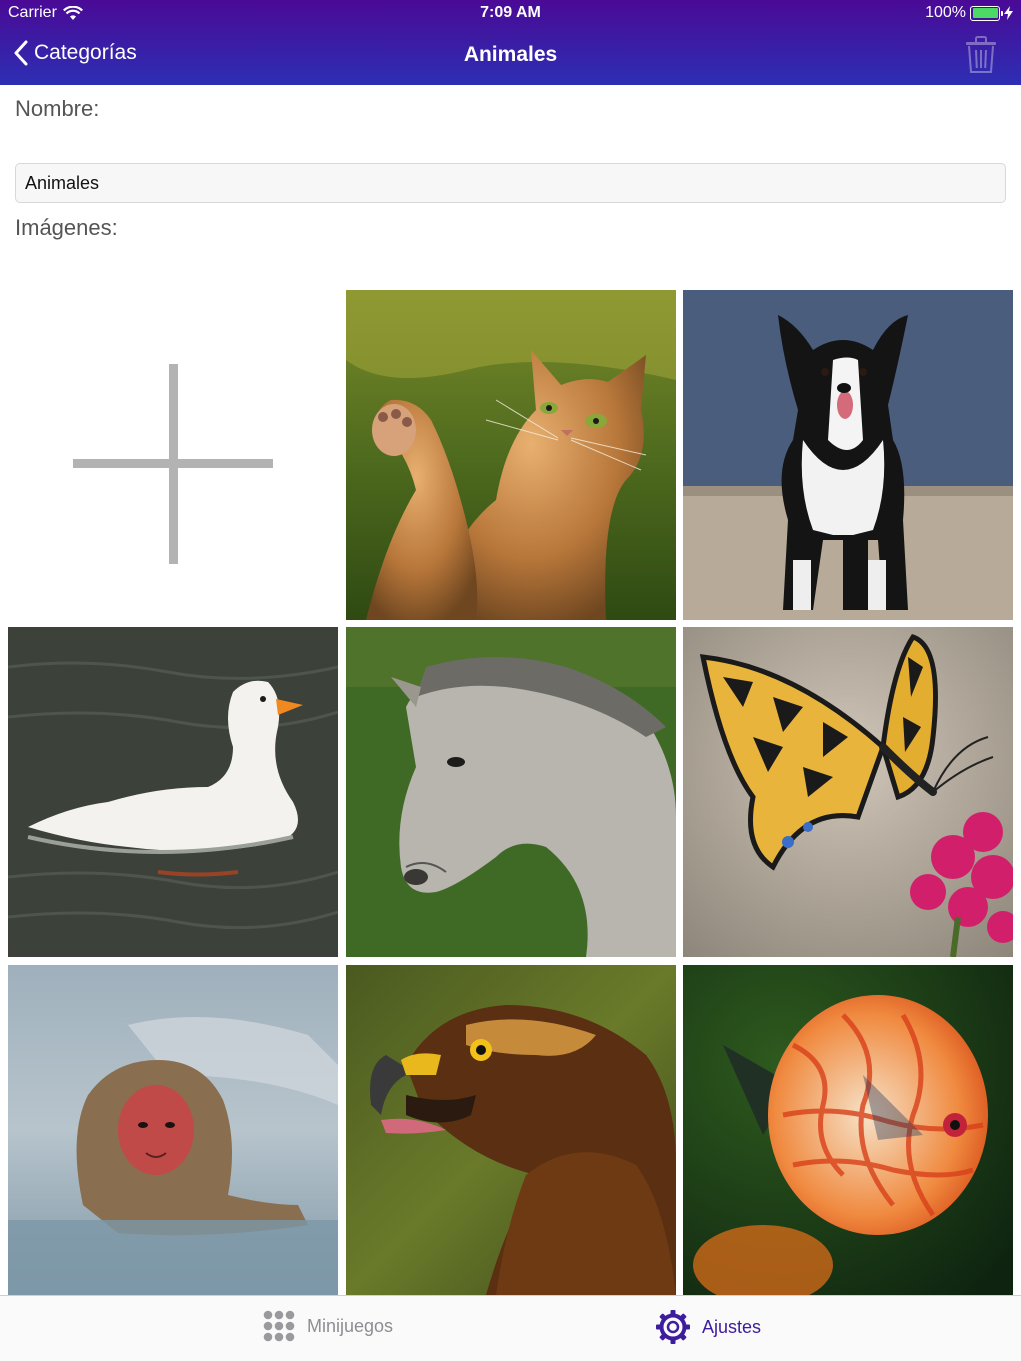 This screenshot has height=1361, width=1021. I want to click on navigation-bar: Categorías Animales, so click(510, 56).